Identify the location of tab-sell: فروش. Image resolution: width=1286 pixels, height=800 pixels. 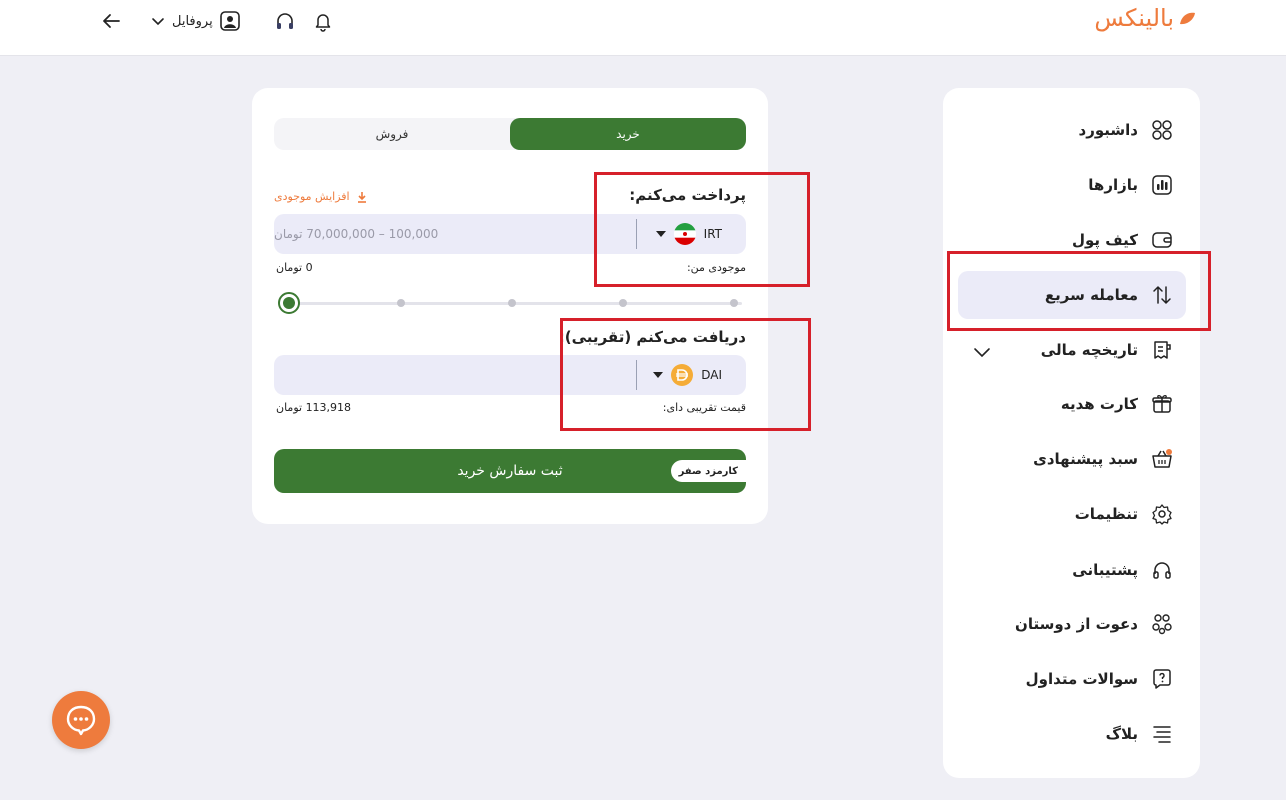
(392, 134).